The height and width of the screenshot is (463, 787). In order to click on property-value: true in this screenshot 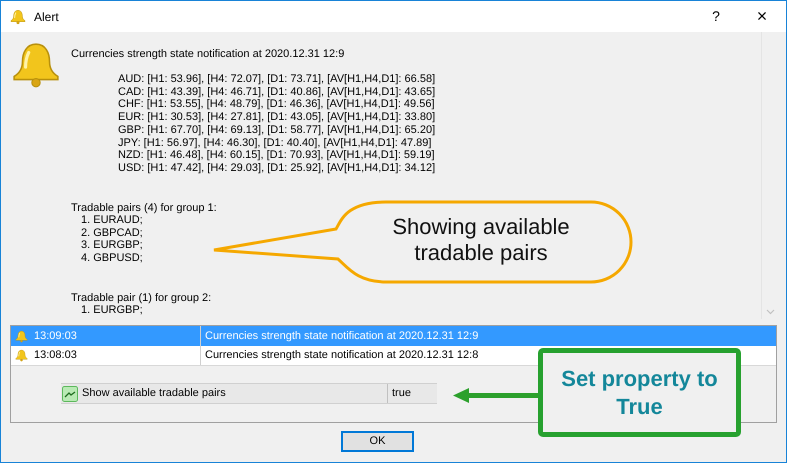, I will do `click(412, 393)`.